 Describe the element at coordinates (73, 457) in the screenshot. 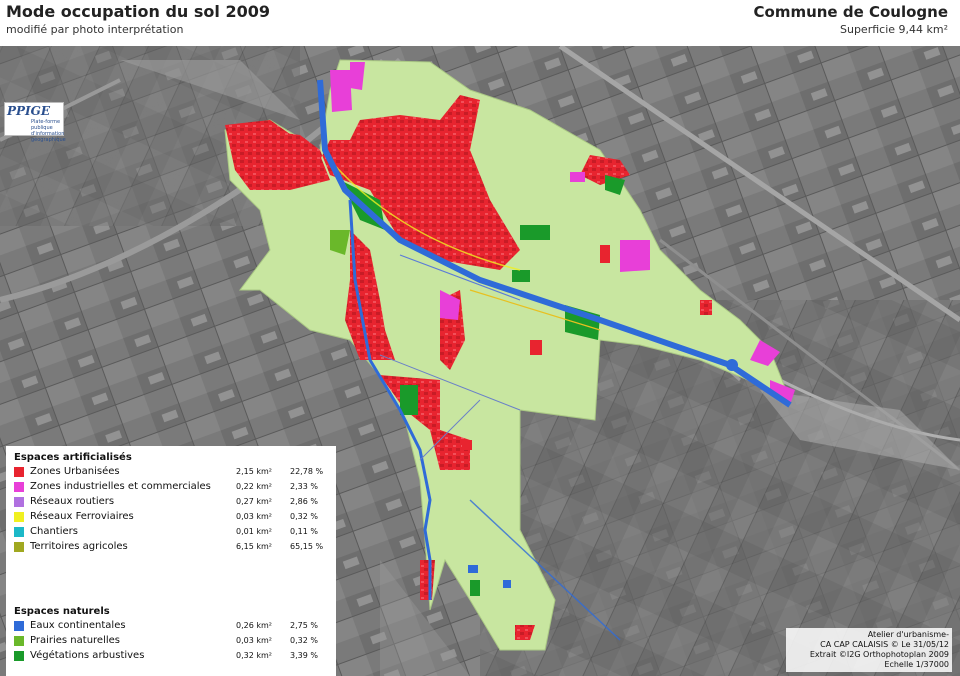

I see `legend-artificial-title: Espaces artificialisés` at that location.